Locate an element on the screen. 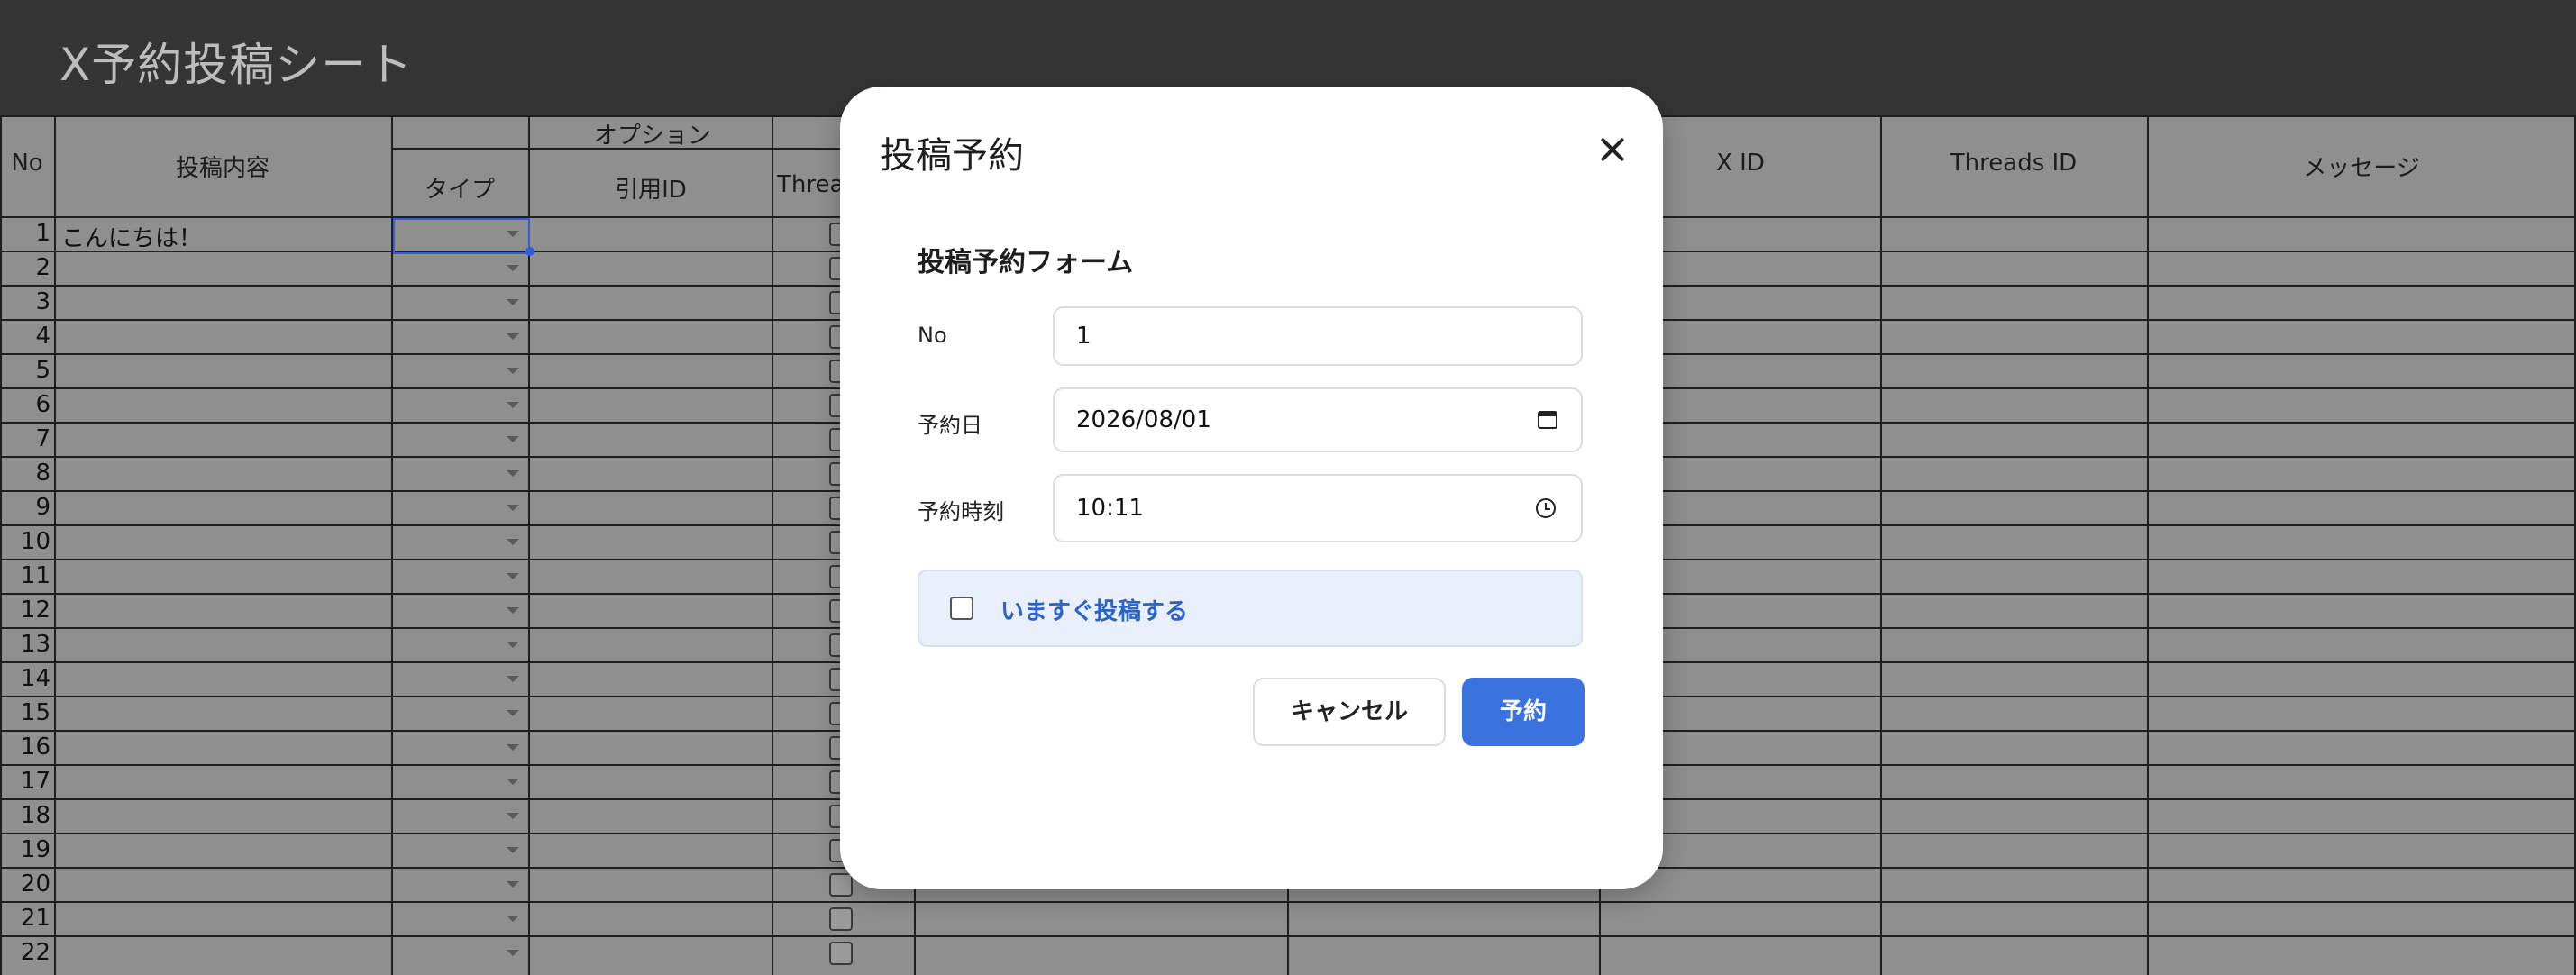 This screenshot has height=975, width=2576. row-number: 2 is located at coordinates (42, 267).